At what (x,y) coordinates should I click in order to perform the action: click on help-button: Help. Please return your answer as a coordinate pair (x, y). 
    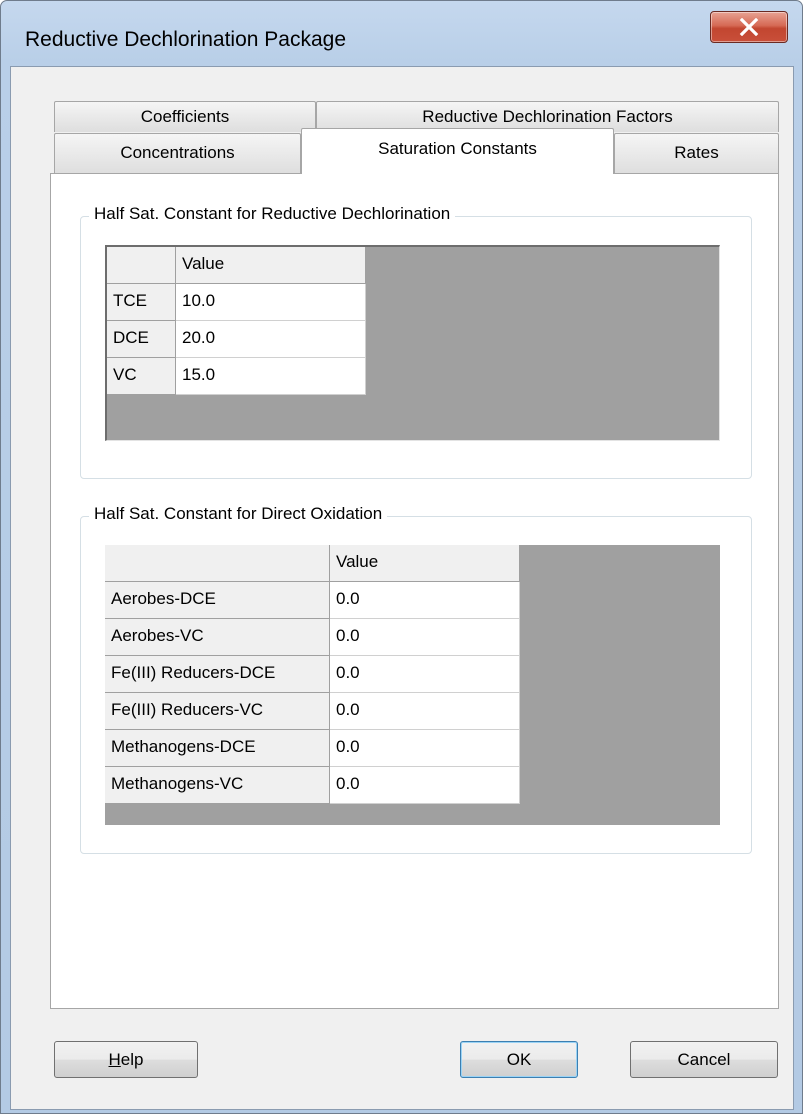
    Looking at the image, I should click on (126, 1059).